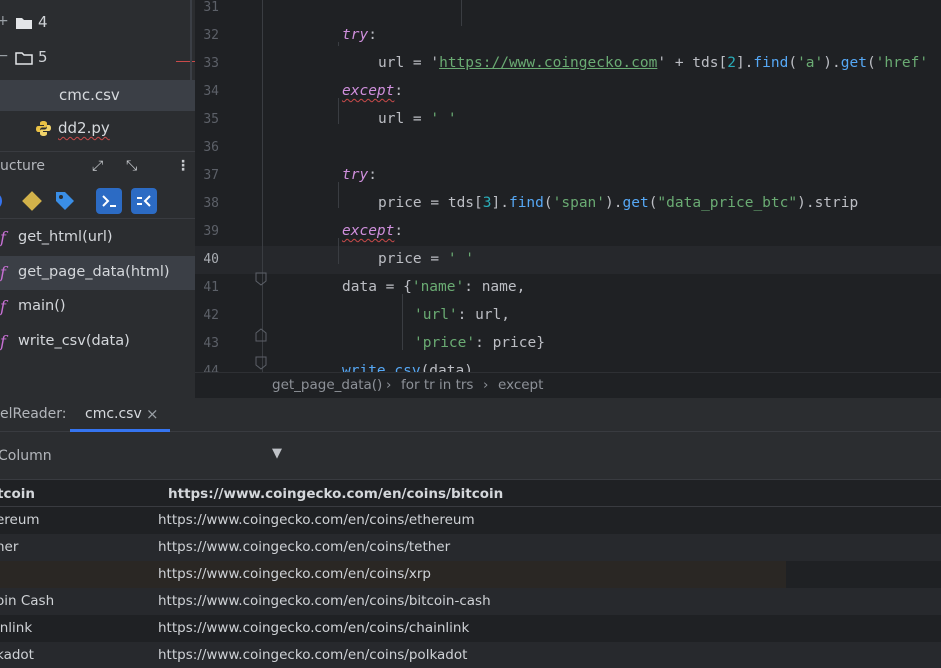  Describe the element at coordinates (24, 23) in the screenshot. I see `folder-icon` at that location.